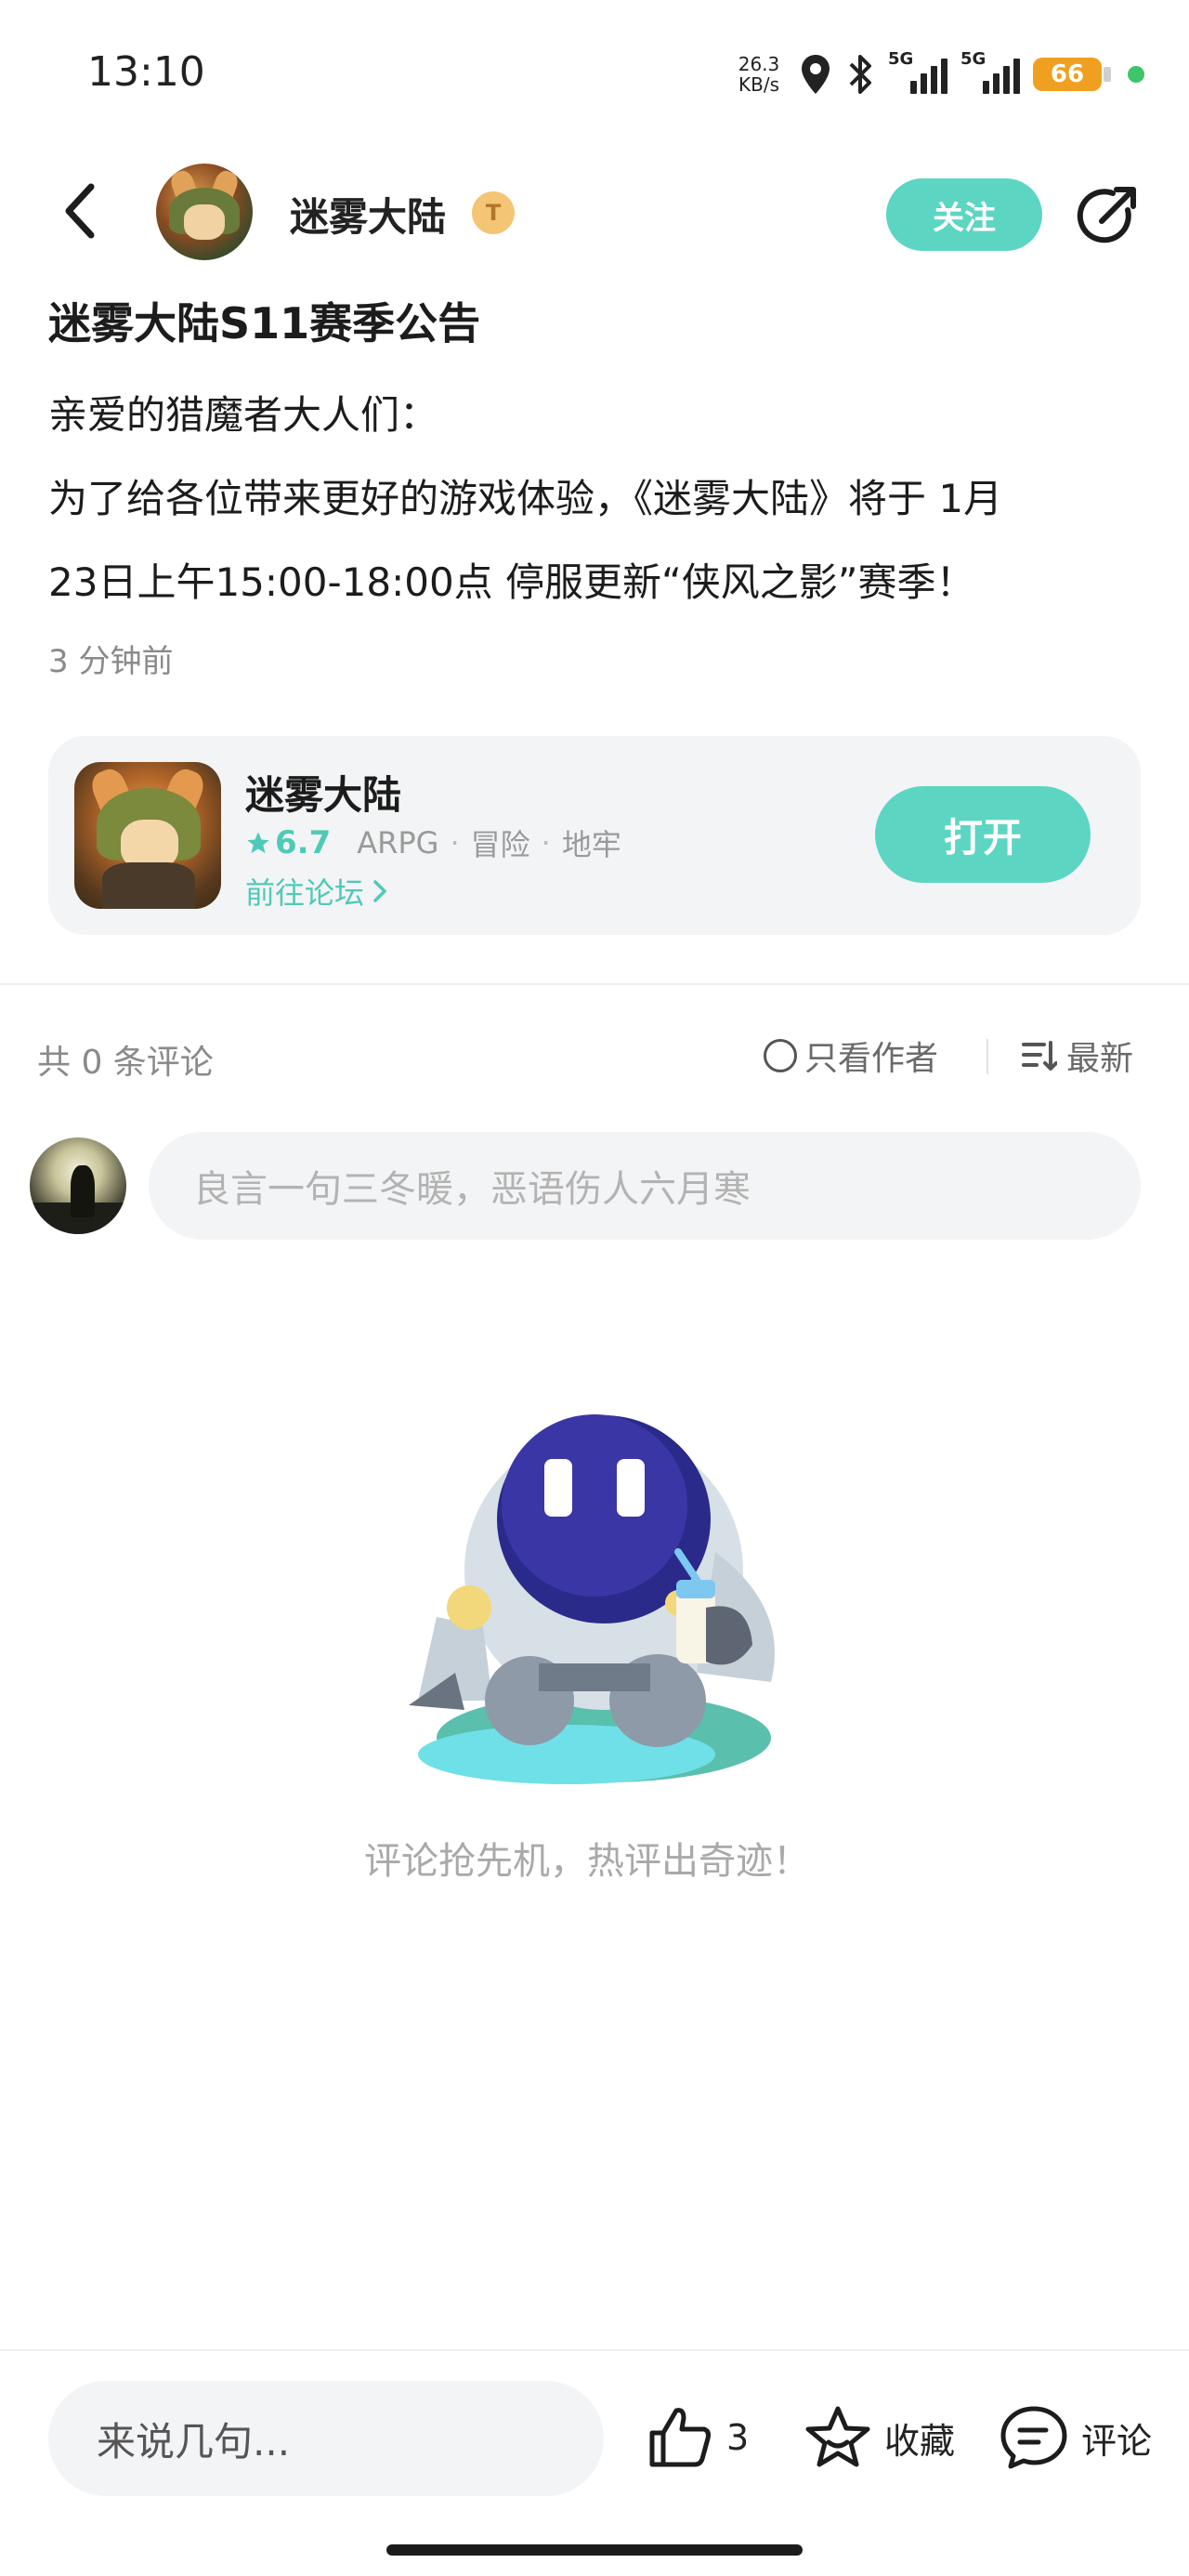 The image size is (1189, 2576). What do you see at coordinates (594, 74) in the screenshot?
I see `status-bar: 13:10 26.3 KB/s 5G 5G 66` at bounding box center [594, 74].